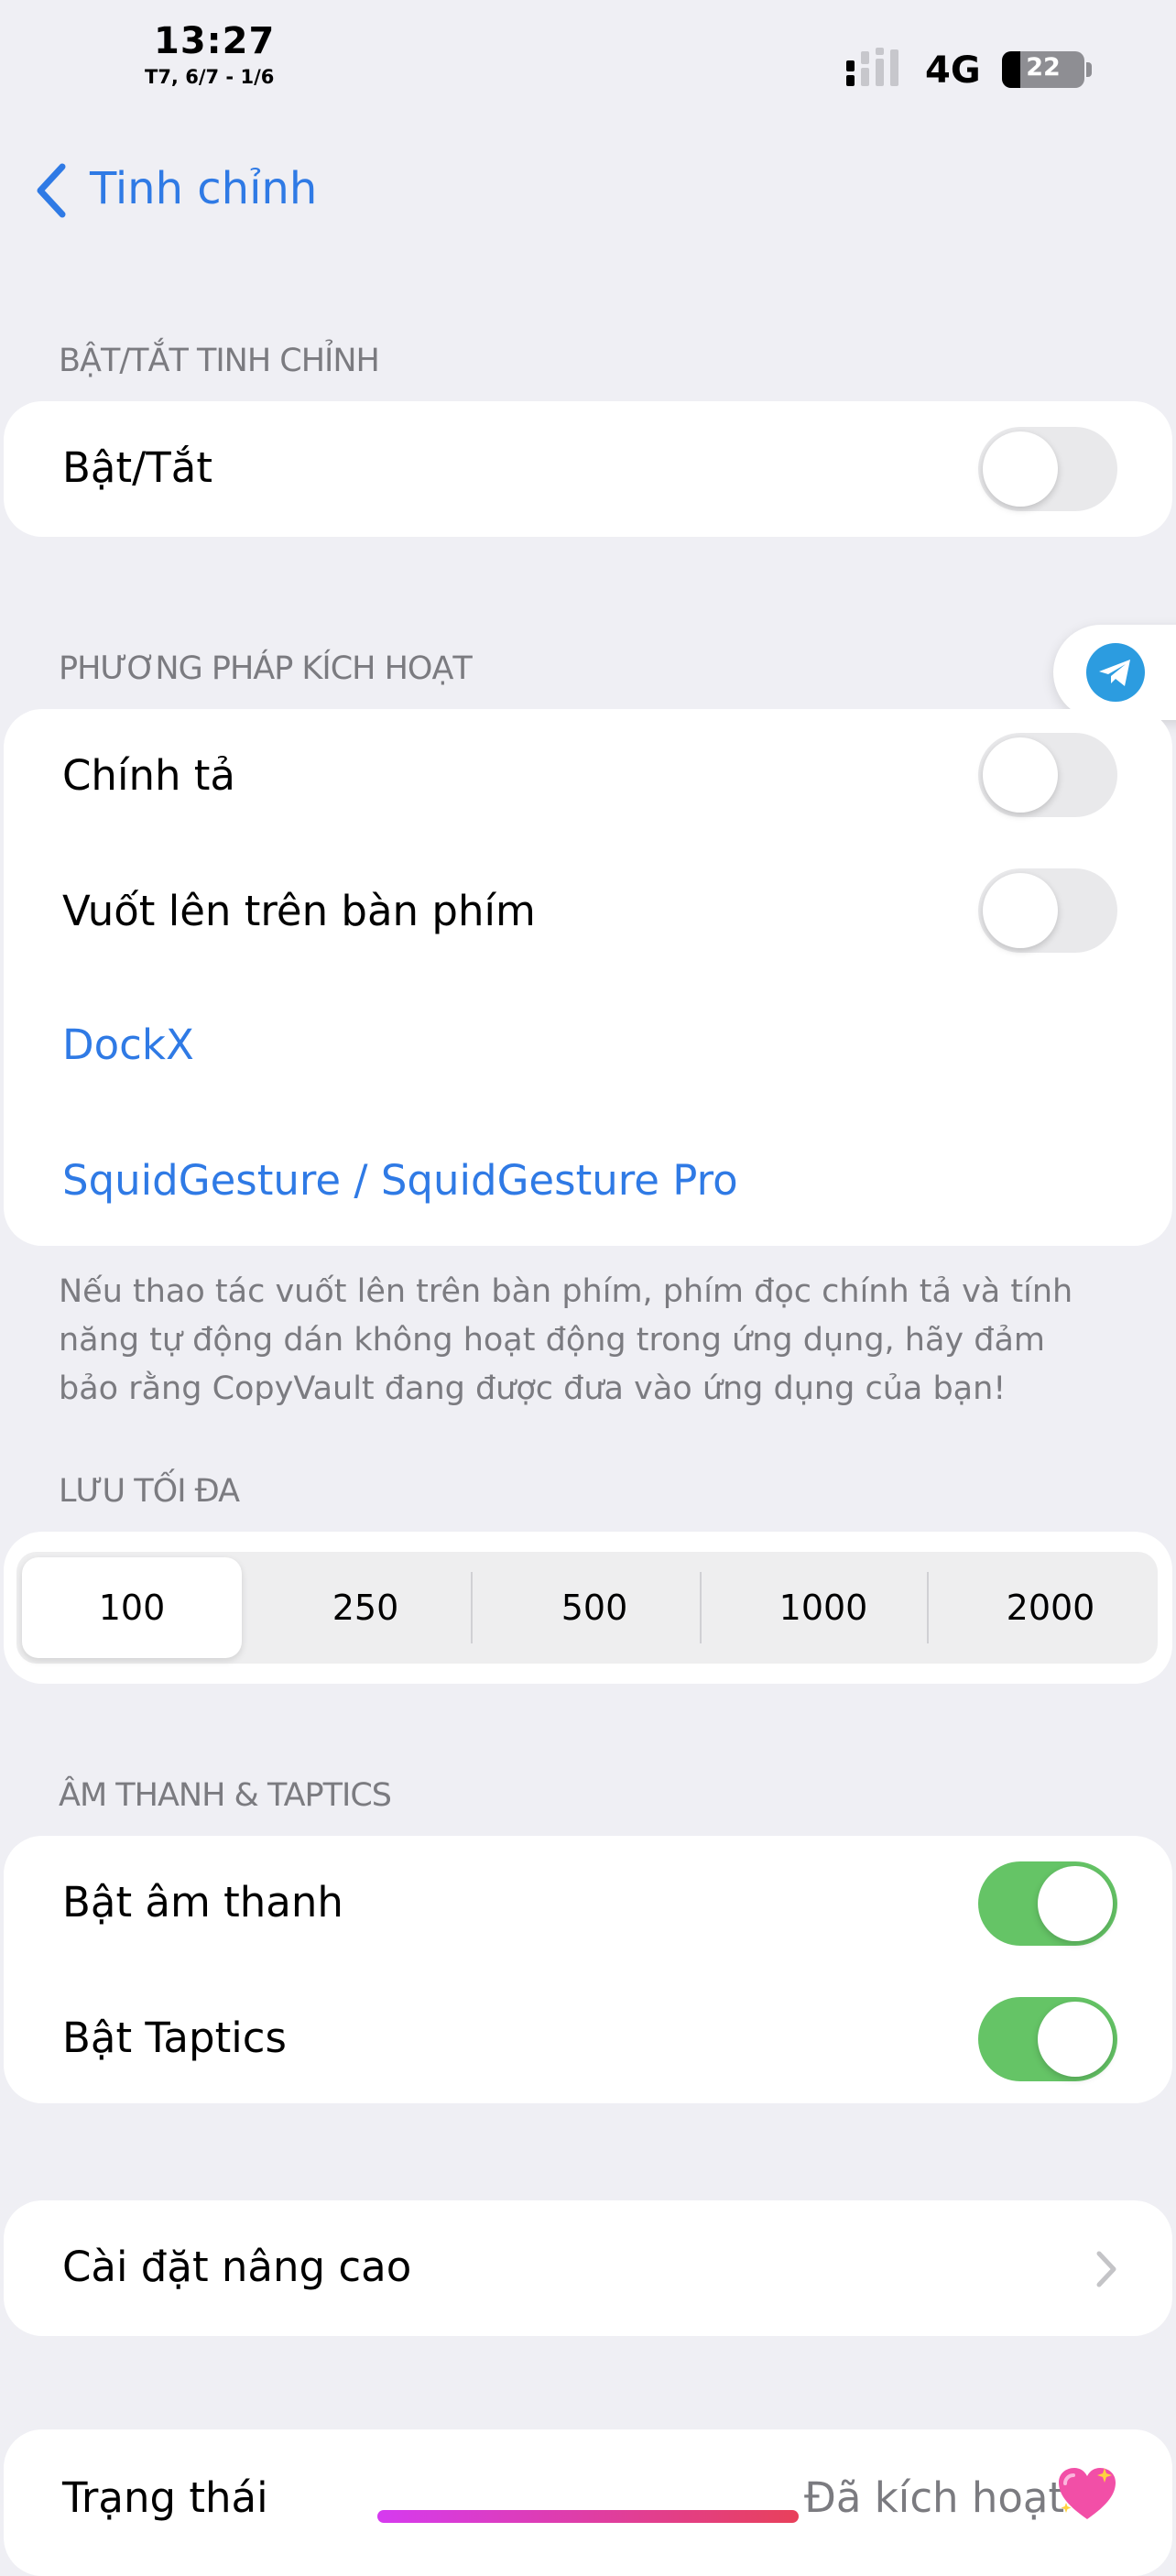 The height and width of the screenshot is (2576, 1176). What do you see at coordinates (149, 776) in the screenshot?
I see `dictation-label: Chính tả` at bounding box center [149, 776].